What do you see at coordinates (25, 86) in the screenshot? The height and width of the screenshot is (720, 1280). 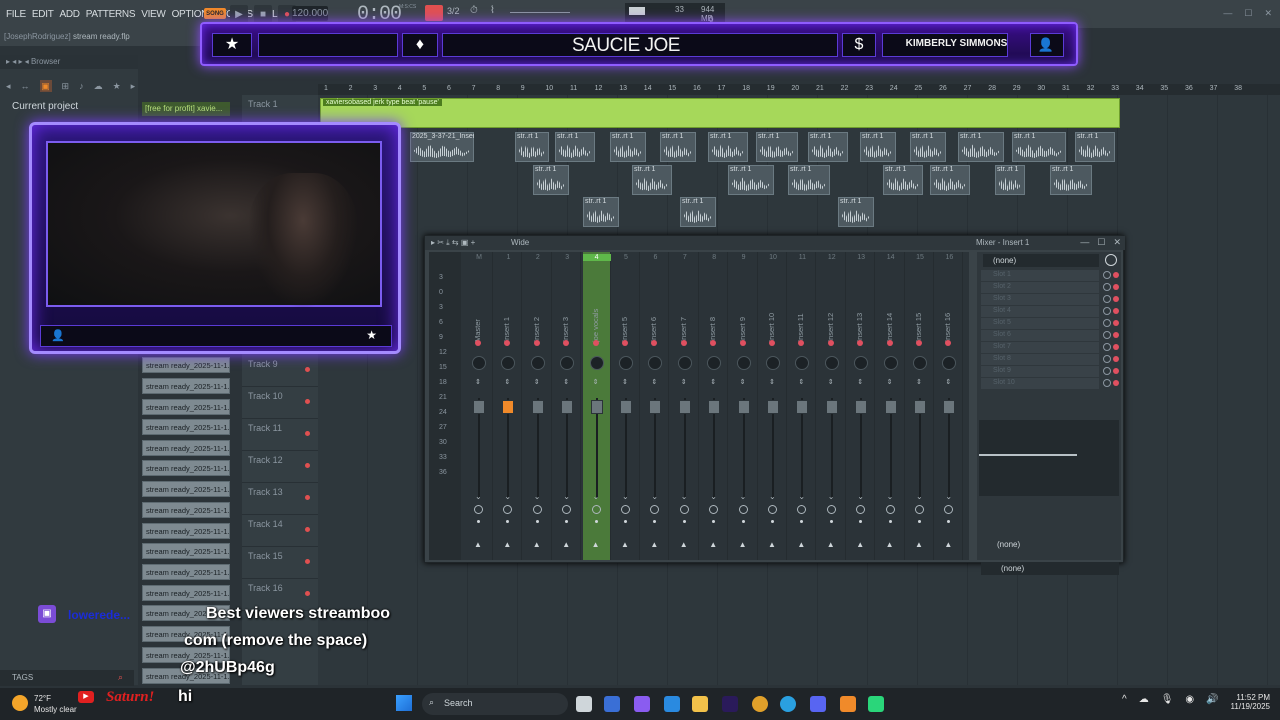 I see `expand-icon: ↔` at bounding box center [25, 86].